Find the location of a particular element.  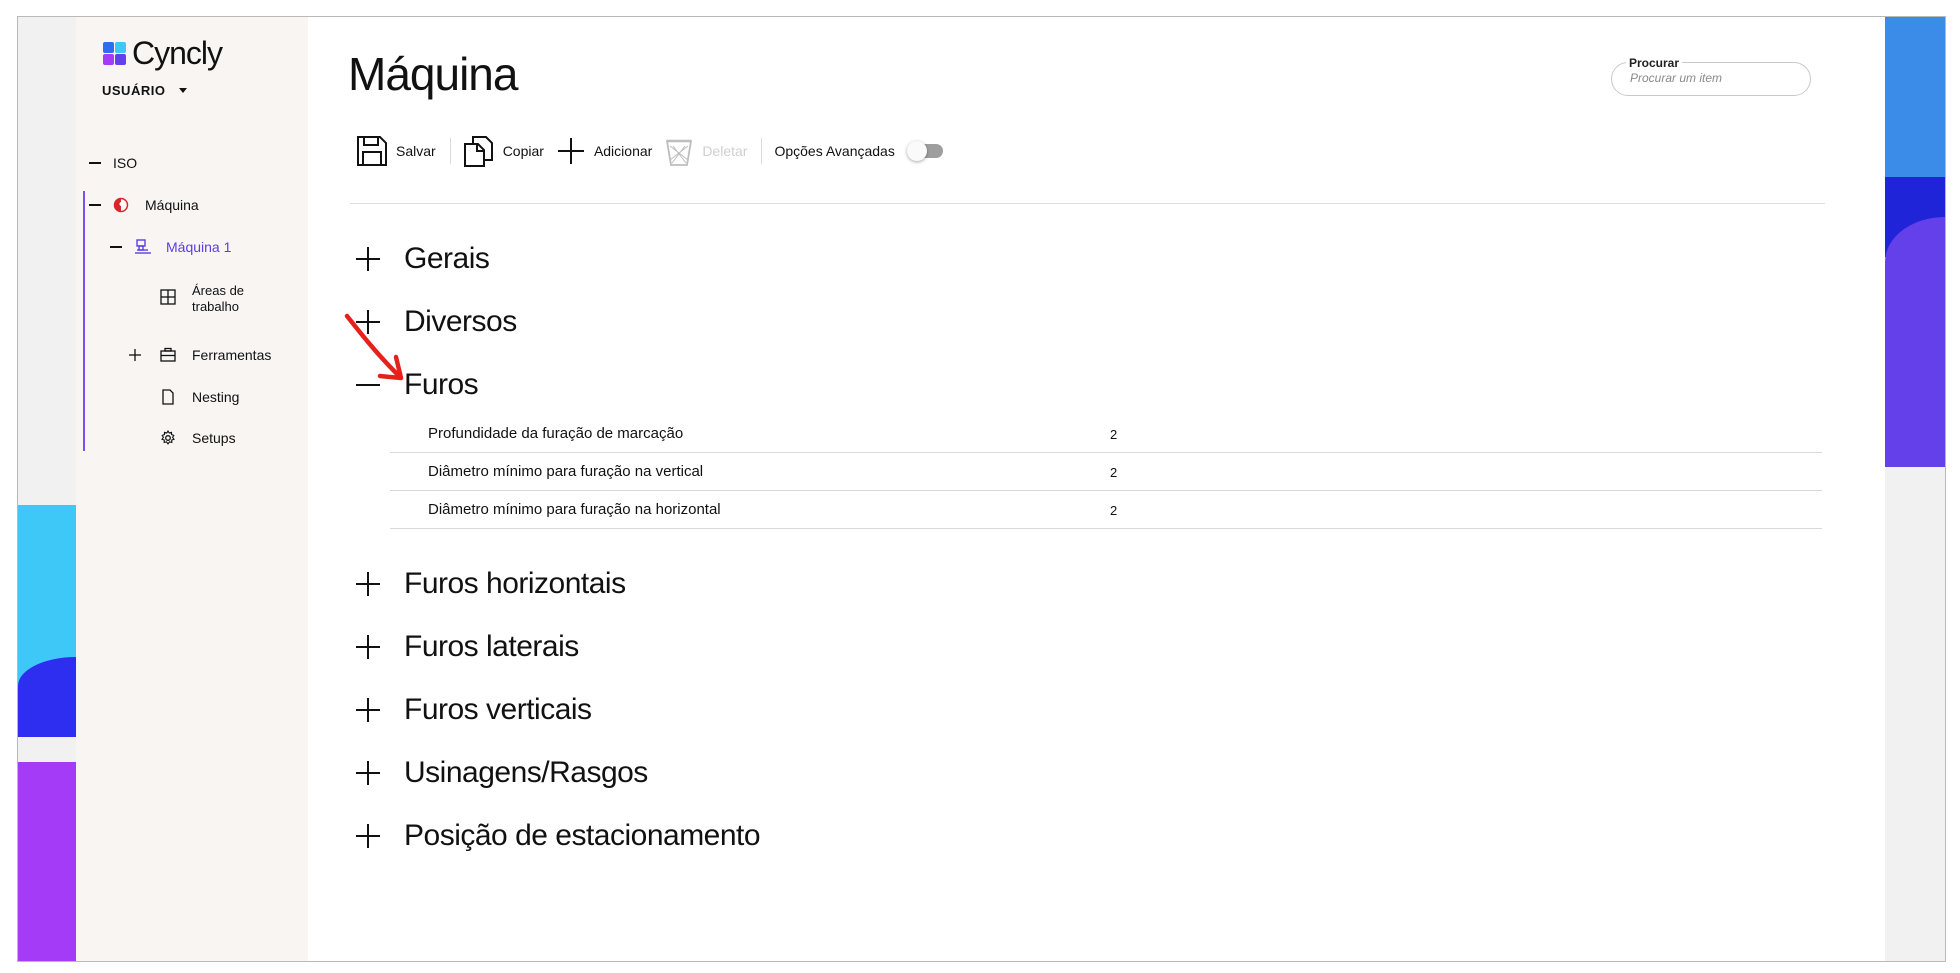

content-divider is located at coordinates (1087, 203).